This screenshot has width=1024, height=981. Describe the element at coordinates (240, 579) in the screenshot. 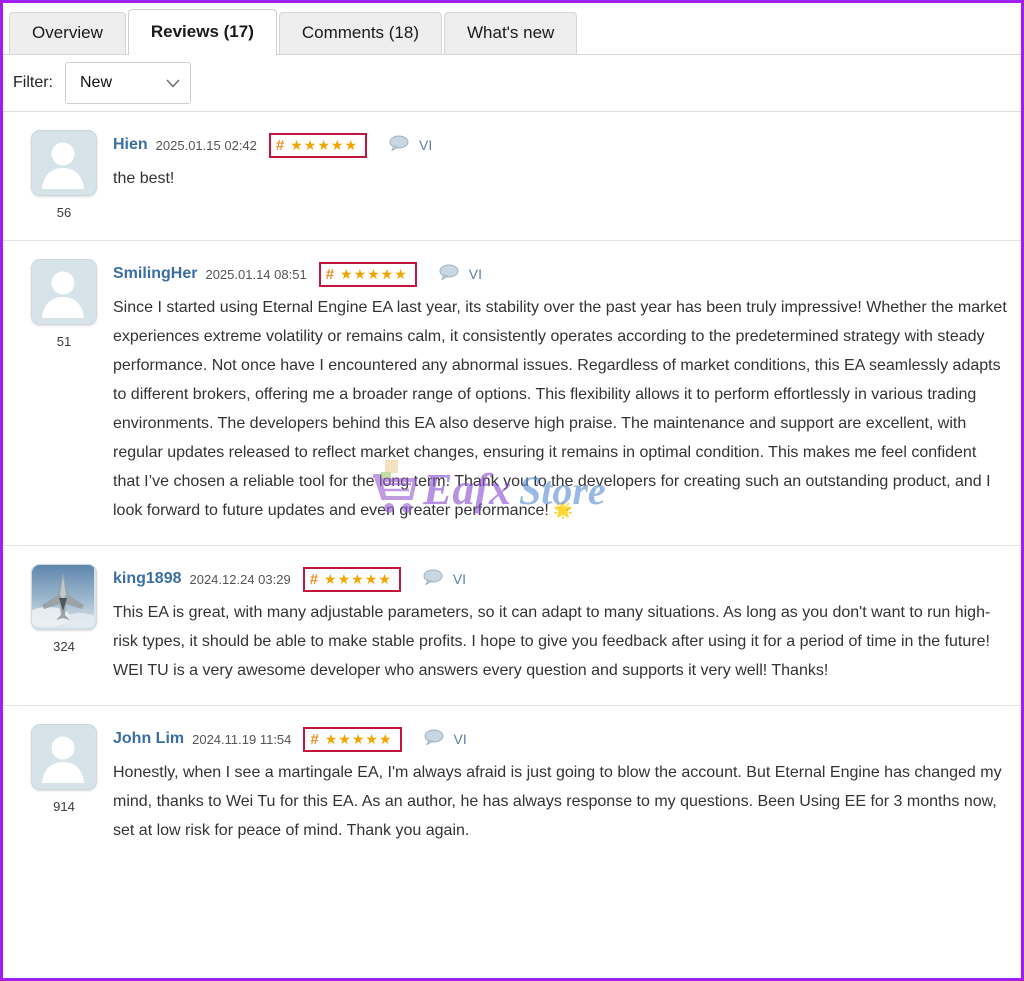

I see `review-timestamp: 2024.12.24 03:29` at that location.